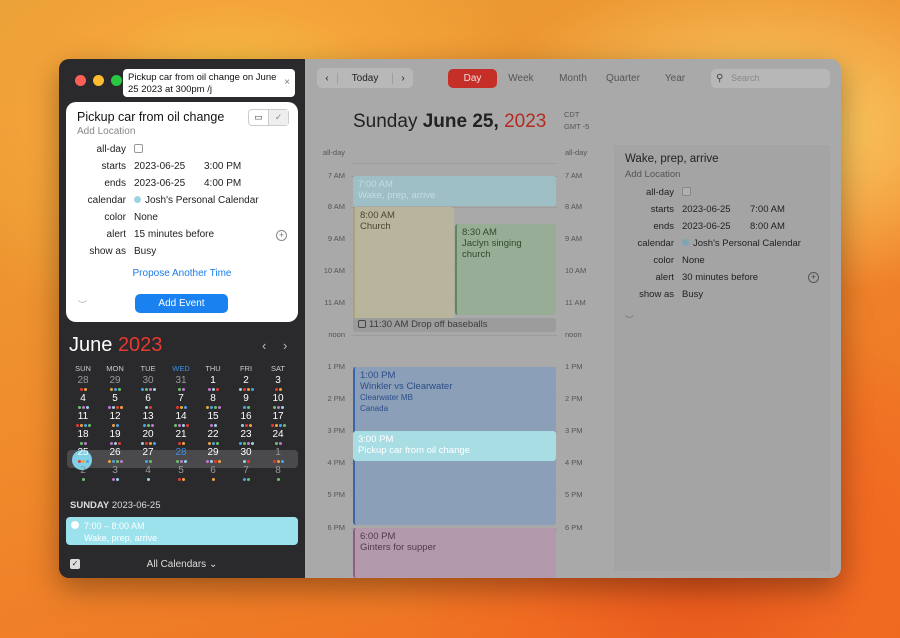  Describe the element at coordinates (182, 273) in the screenshot. I see `propose-another-time-link: Propose Another Time` at that location.